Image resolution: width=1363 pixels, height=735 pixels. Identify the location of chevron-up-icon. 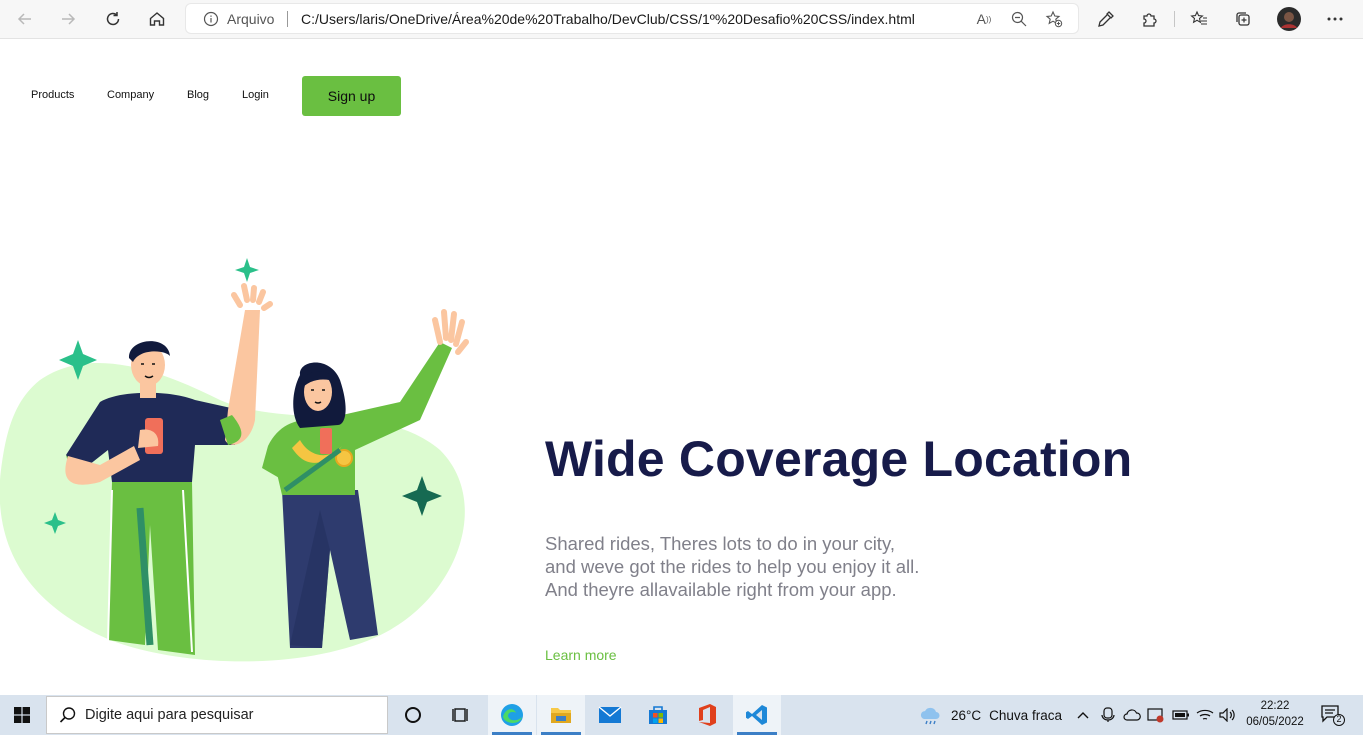
(1083, 715).